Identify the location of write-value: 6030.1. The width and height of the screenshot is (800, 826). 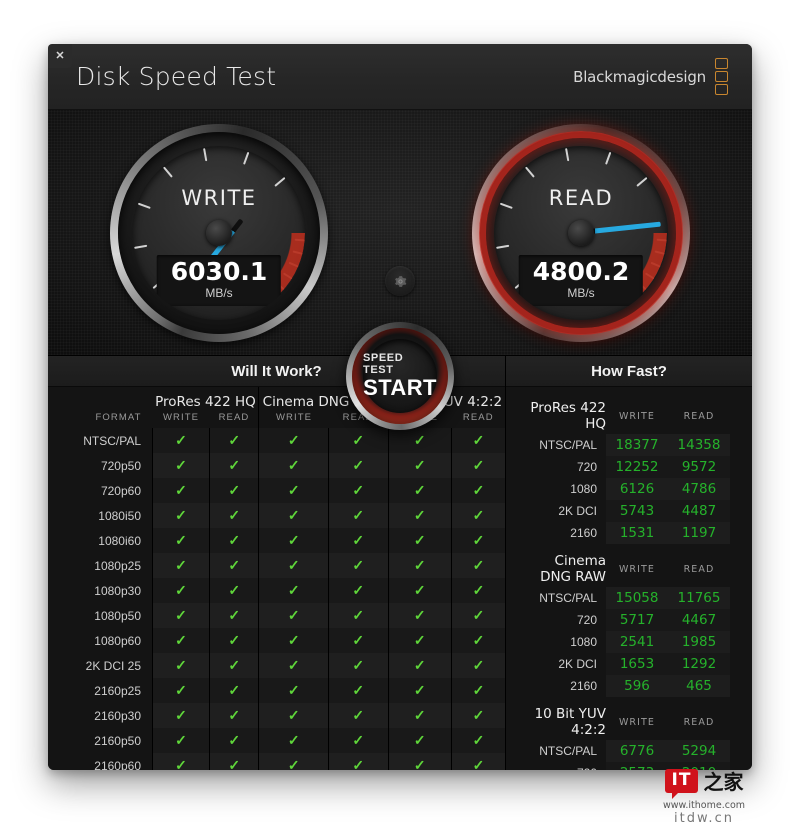
(219, 271).